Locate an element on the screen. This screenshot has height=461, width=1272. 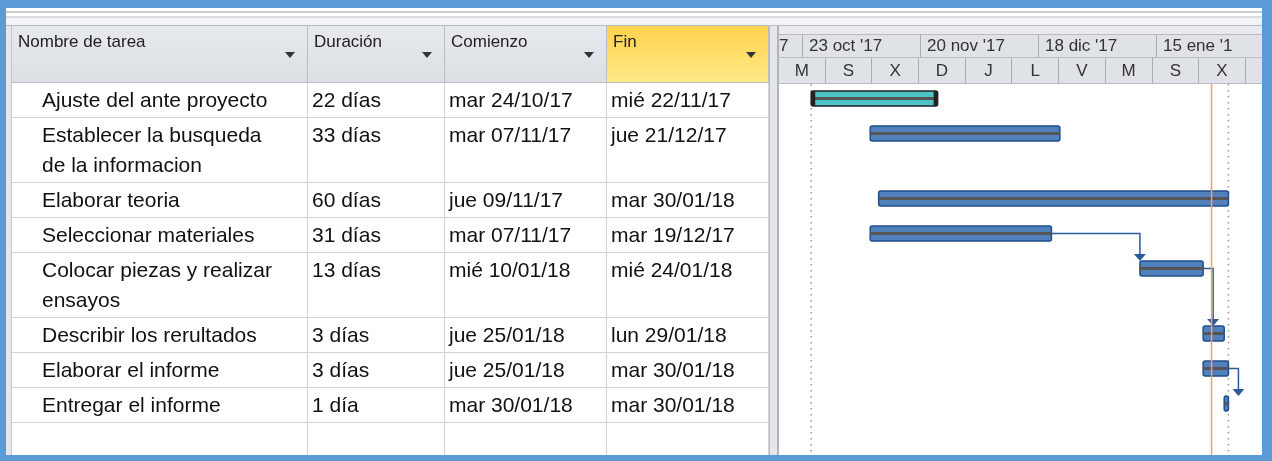
duration-text: 1 día is located at coordinates (335, 404).